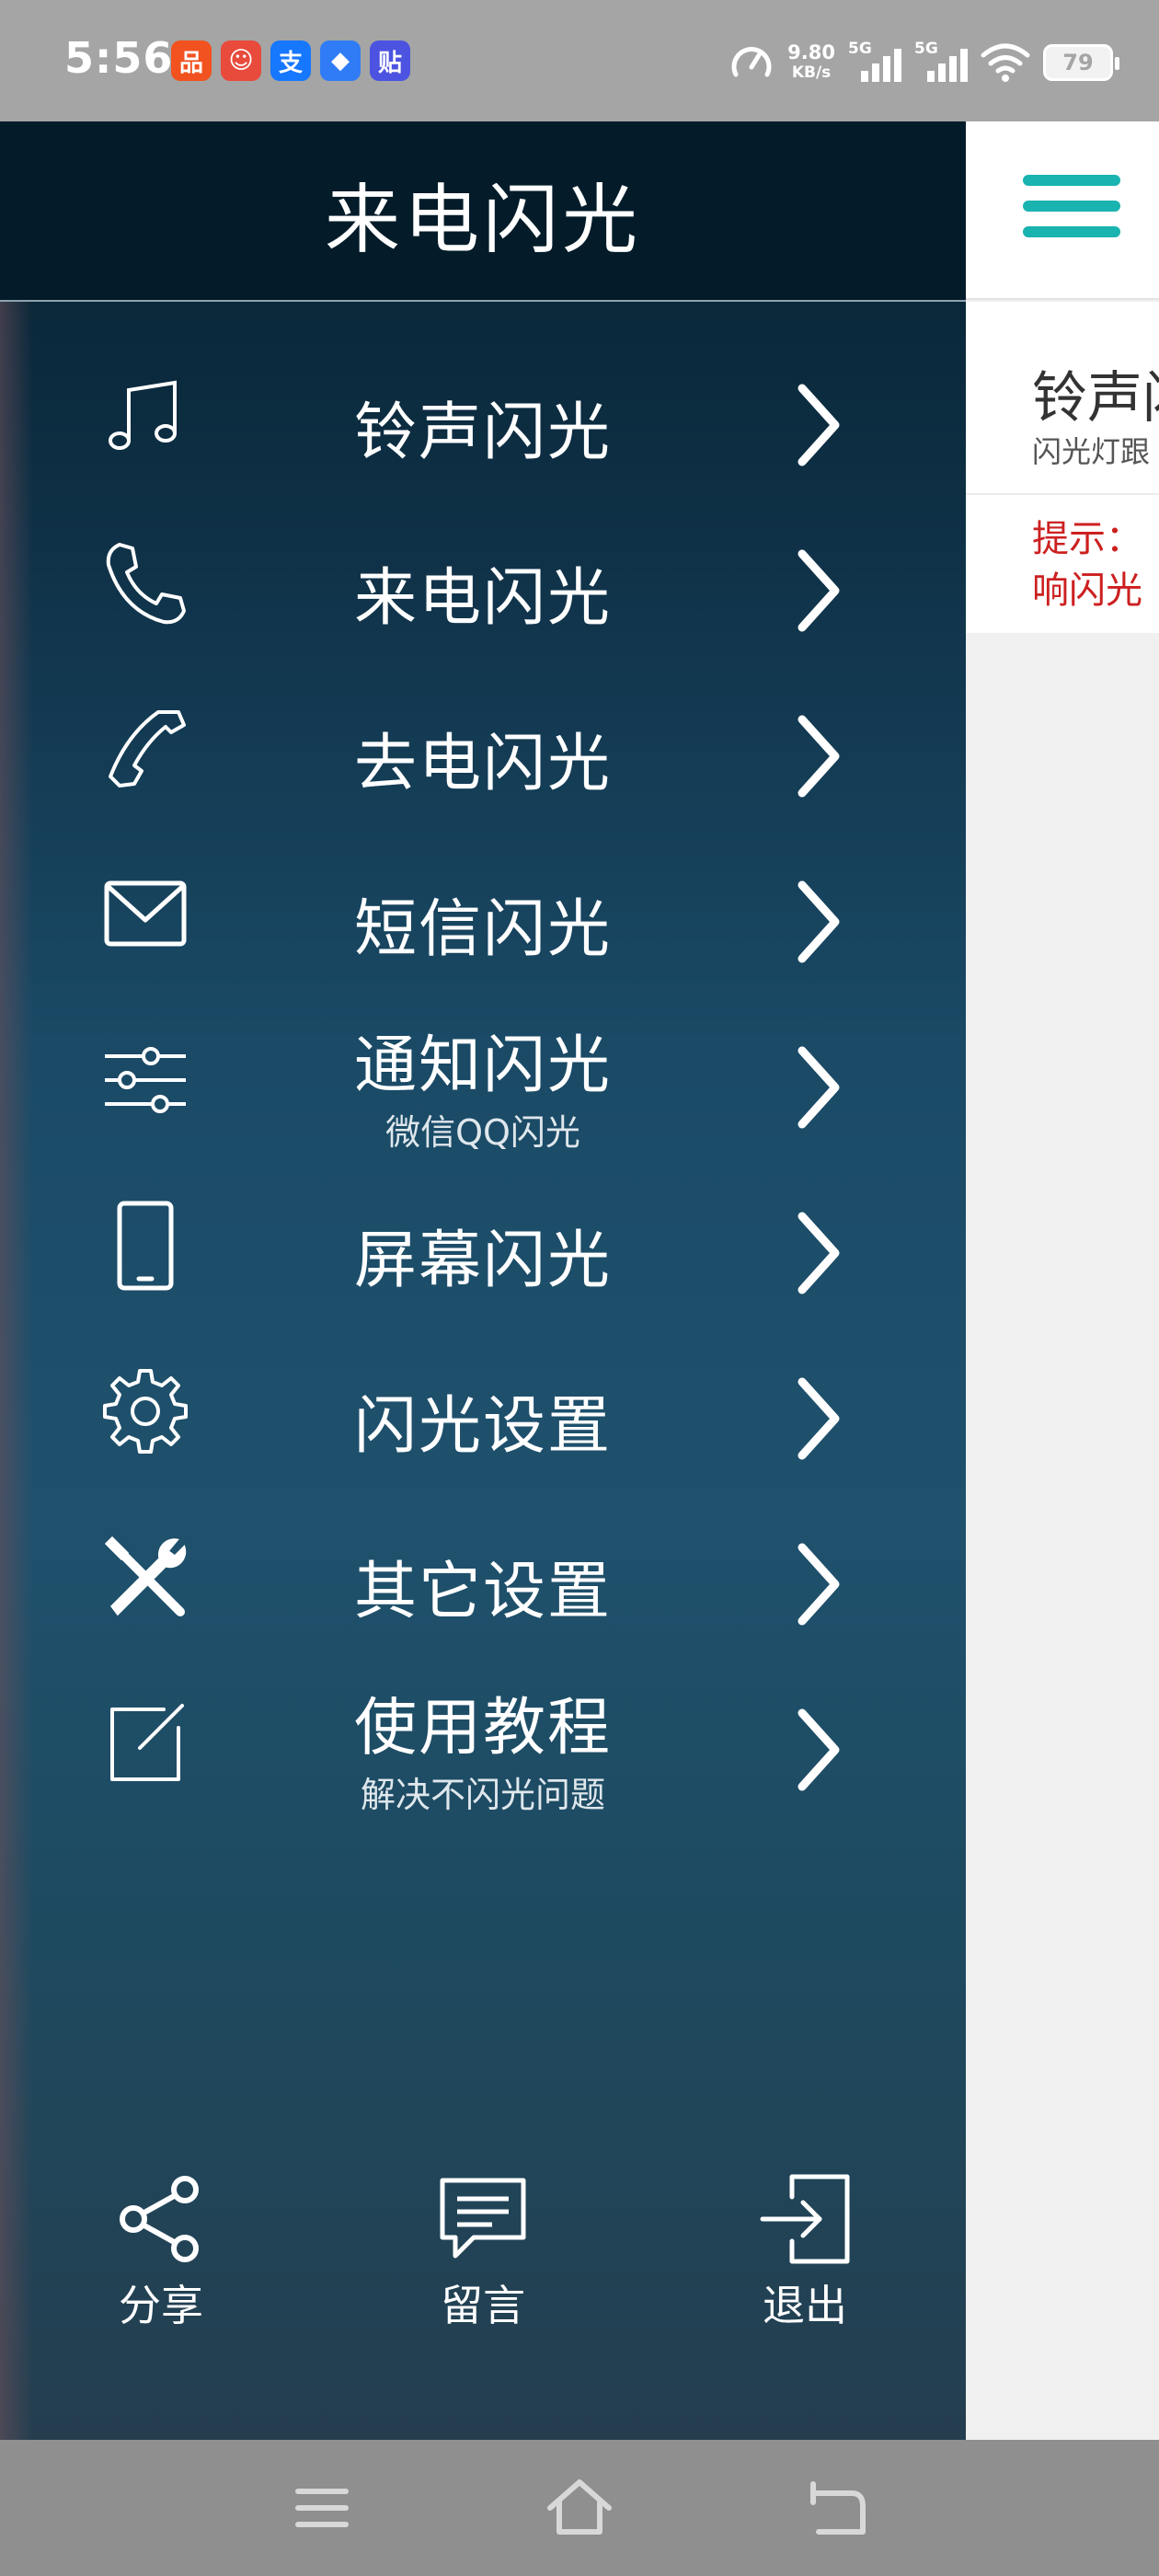 This screenshot has height=2576, width=1159. What do you see at coordinates (119, 58) in the screenshot?
I see `status-time: 5:56` at bounding box center [119, 58].